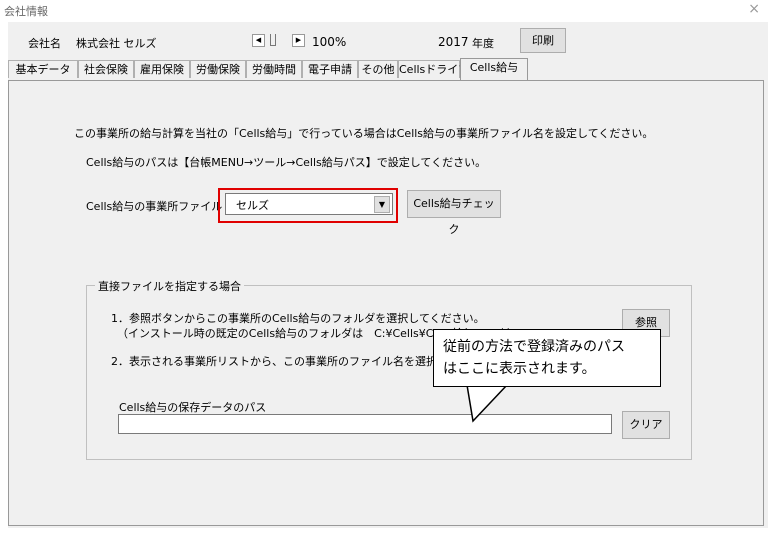 This screenshot has width=768, height=533. What do you see at coordinates (494, 69) in the screenshot?
I see `tab-cells-payroll: Cells給与` at bounding box center [494, 69].